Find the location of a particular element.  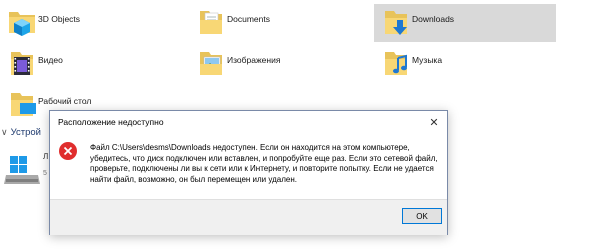

folder-label: Documents is located at coordinates (248, 19).